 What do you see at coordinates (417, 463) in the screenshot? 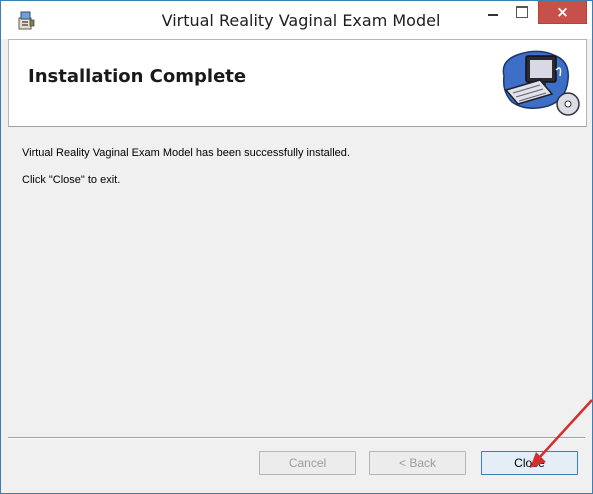
I see `back-button: < Back` at bounding box center [417, 463].